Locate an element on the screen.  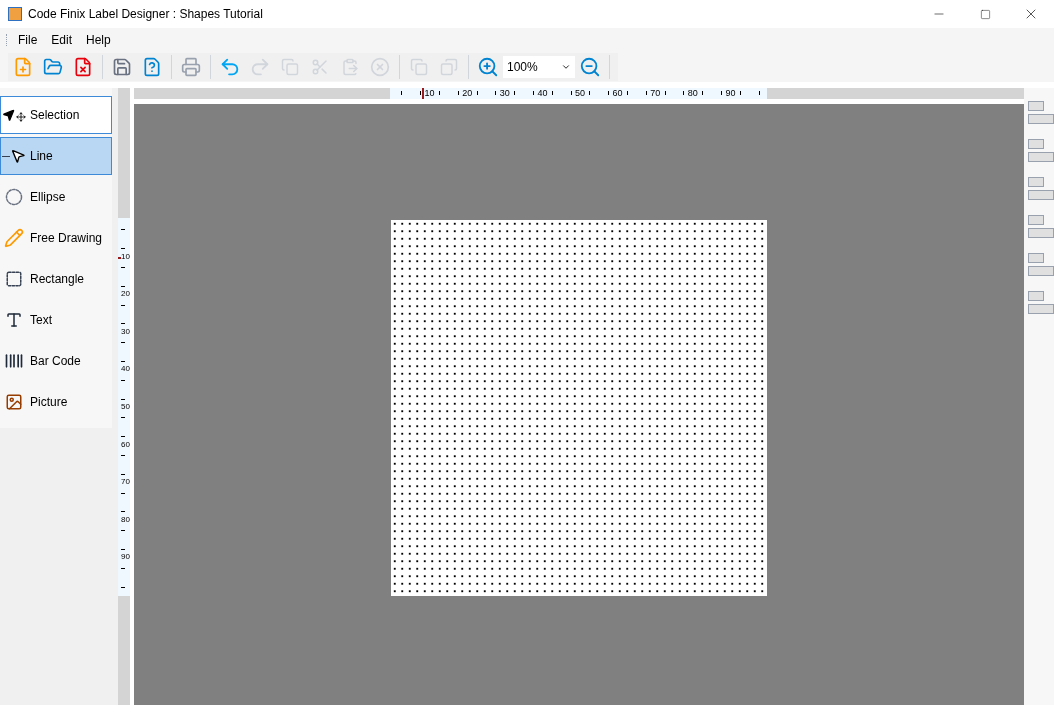
save-question-icon is located at coordinates (152, 67).